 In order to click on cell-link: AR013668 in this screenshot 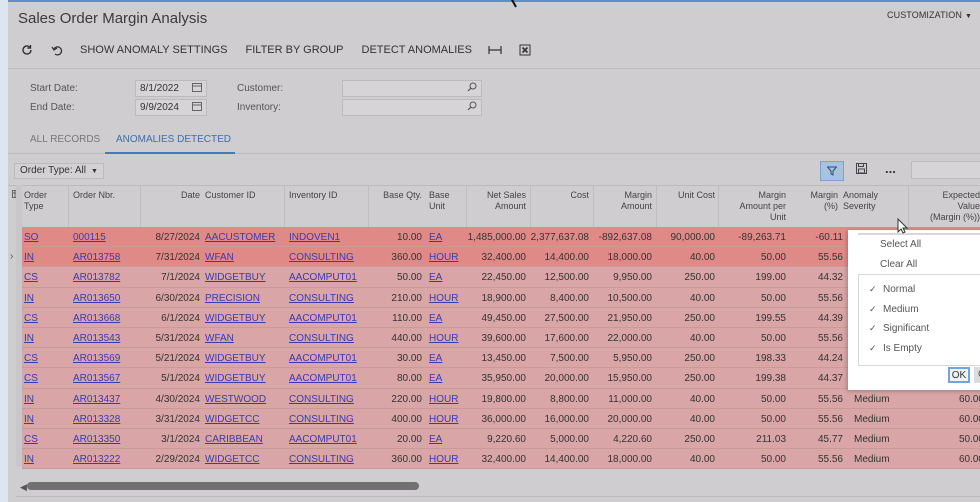, I will do `click(96, 318)`.